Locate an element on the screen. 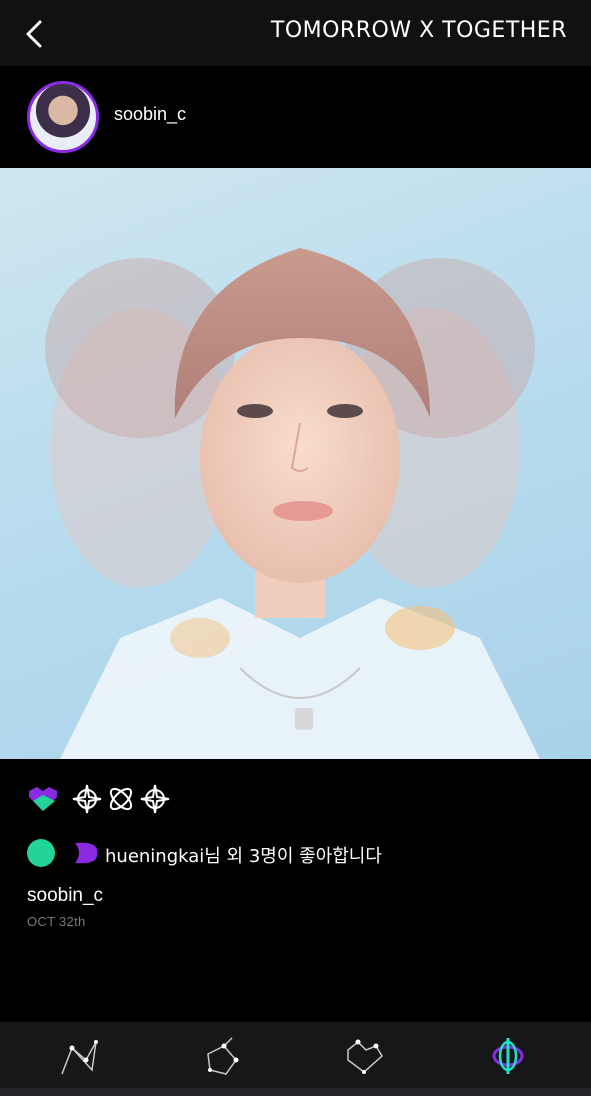  txt-logo-icon is located at coordinates (508, 1056).